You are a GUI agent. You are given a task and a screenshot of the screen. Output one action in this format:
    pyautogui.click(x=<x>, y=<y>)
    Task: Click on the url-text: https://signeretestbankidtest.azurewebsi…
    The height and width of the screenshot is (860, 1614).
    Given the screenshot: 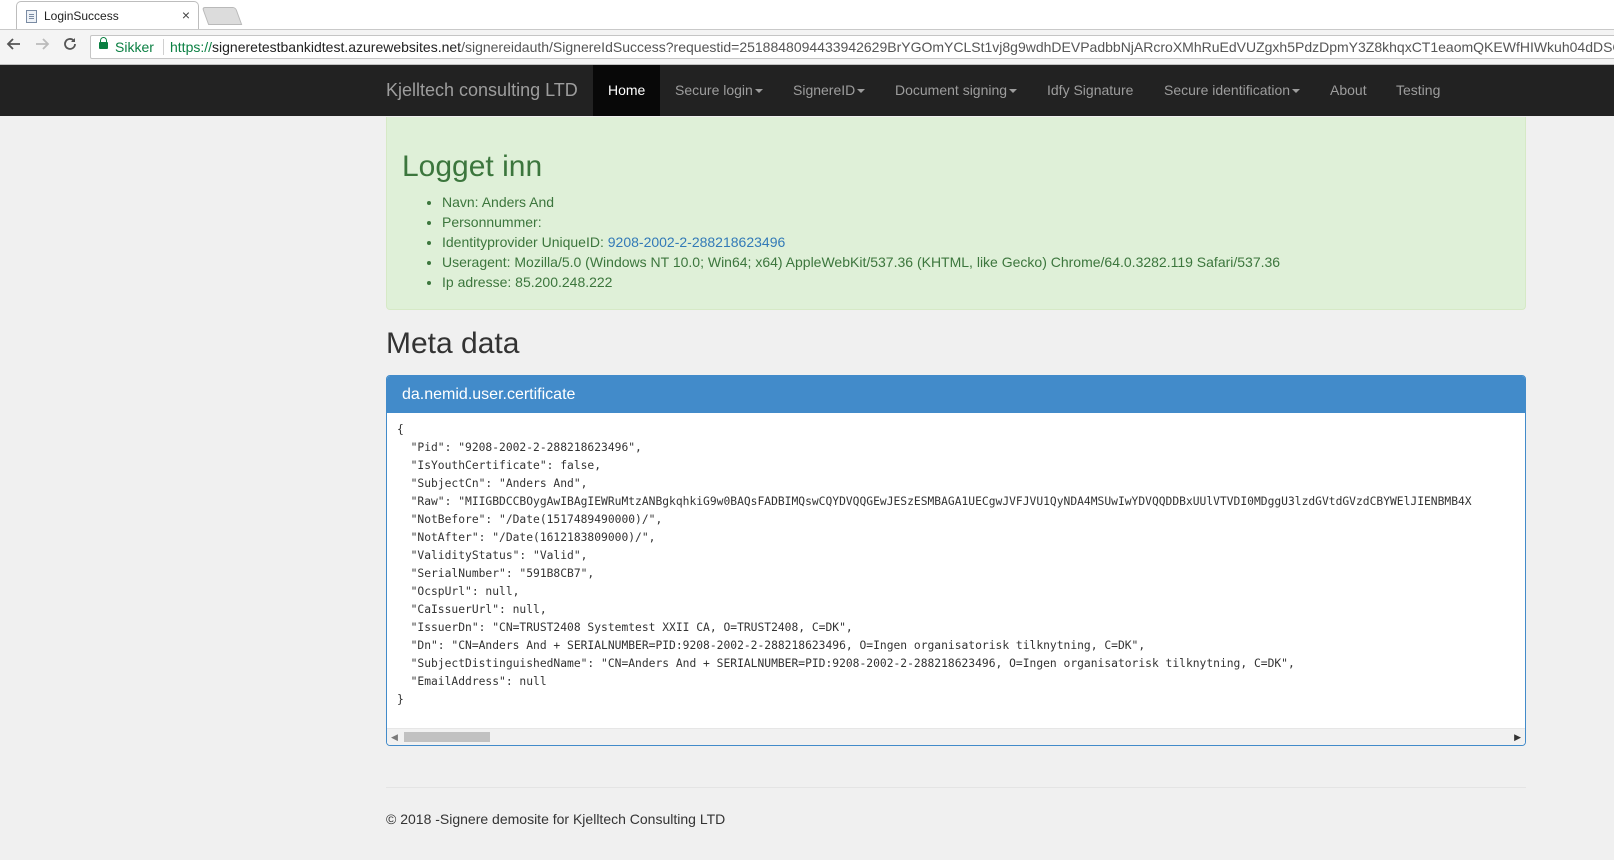 What is the action you would take?
    pyautogui.click(x=892, y=47)
    